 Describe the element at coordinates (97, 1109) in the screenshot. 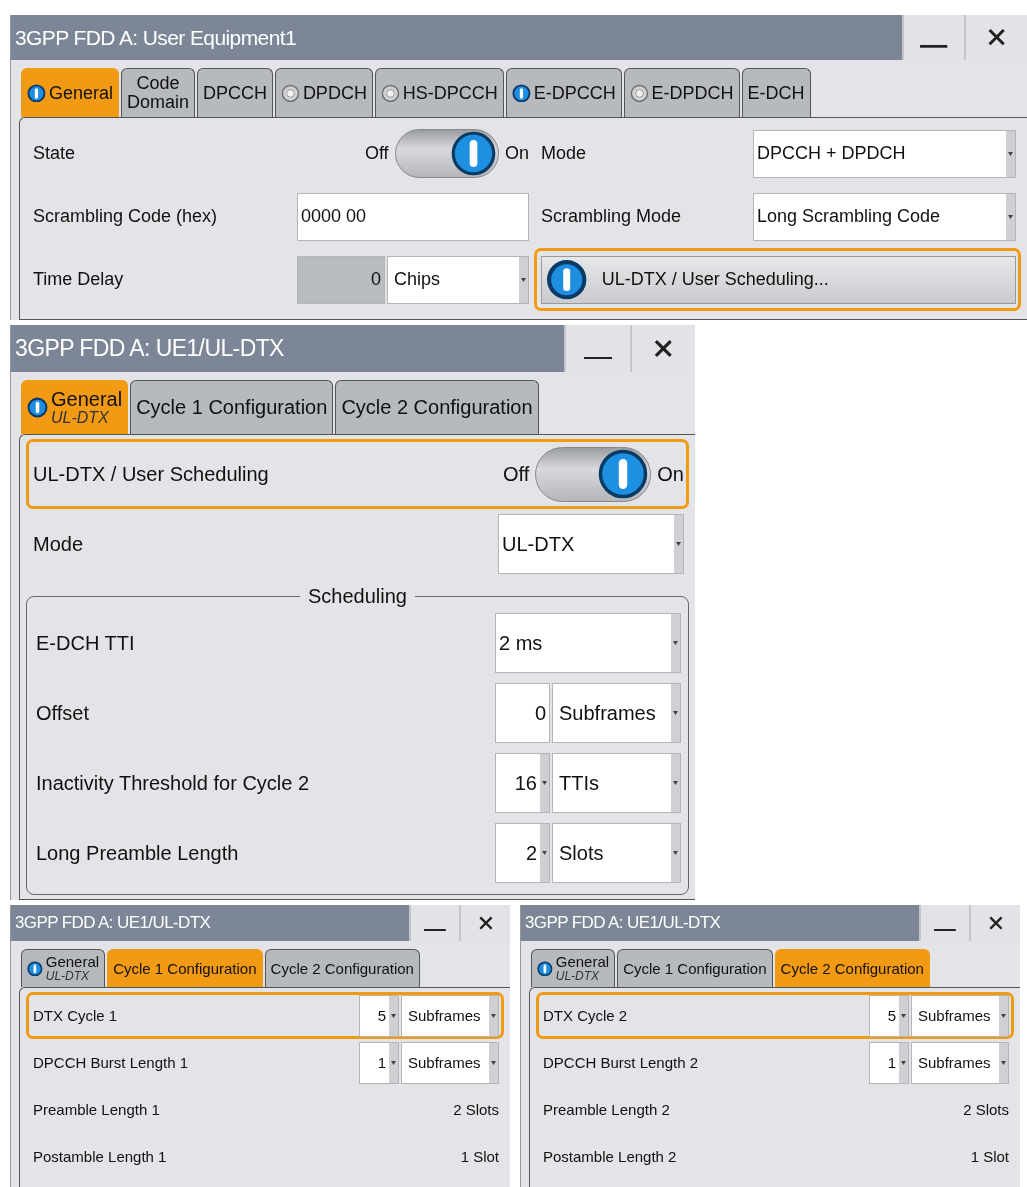

I see `field-label: Preamble Length 1` at that location.